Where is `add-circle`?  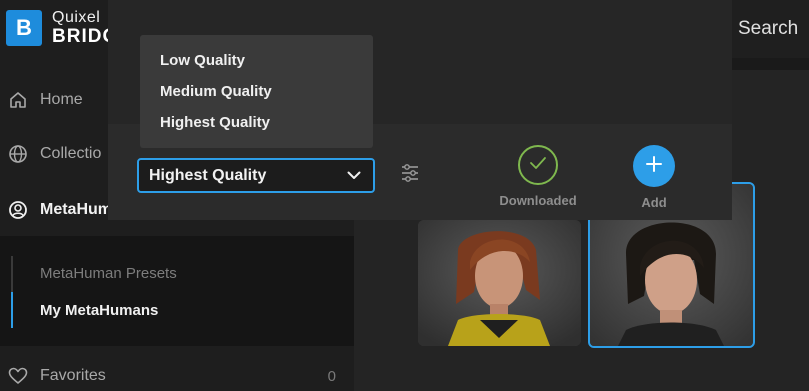 add-circle is located at coordinates (654, 166).